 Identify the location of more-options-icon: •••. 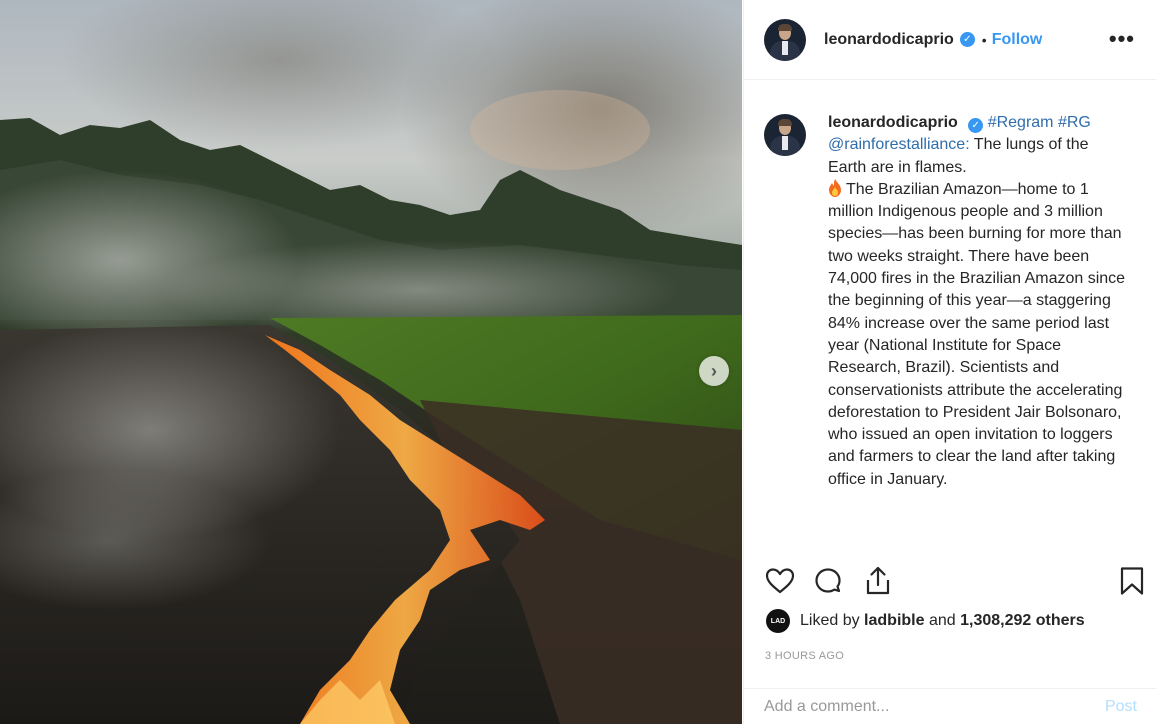
(1122, 39).